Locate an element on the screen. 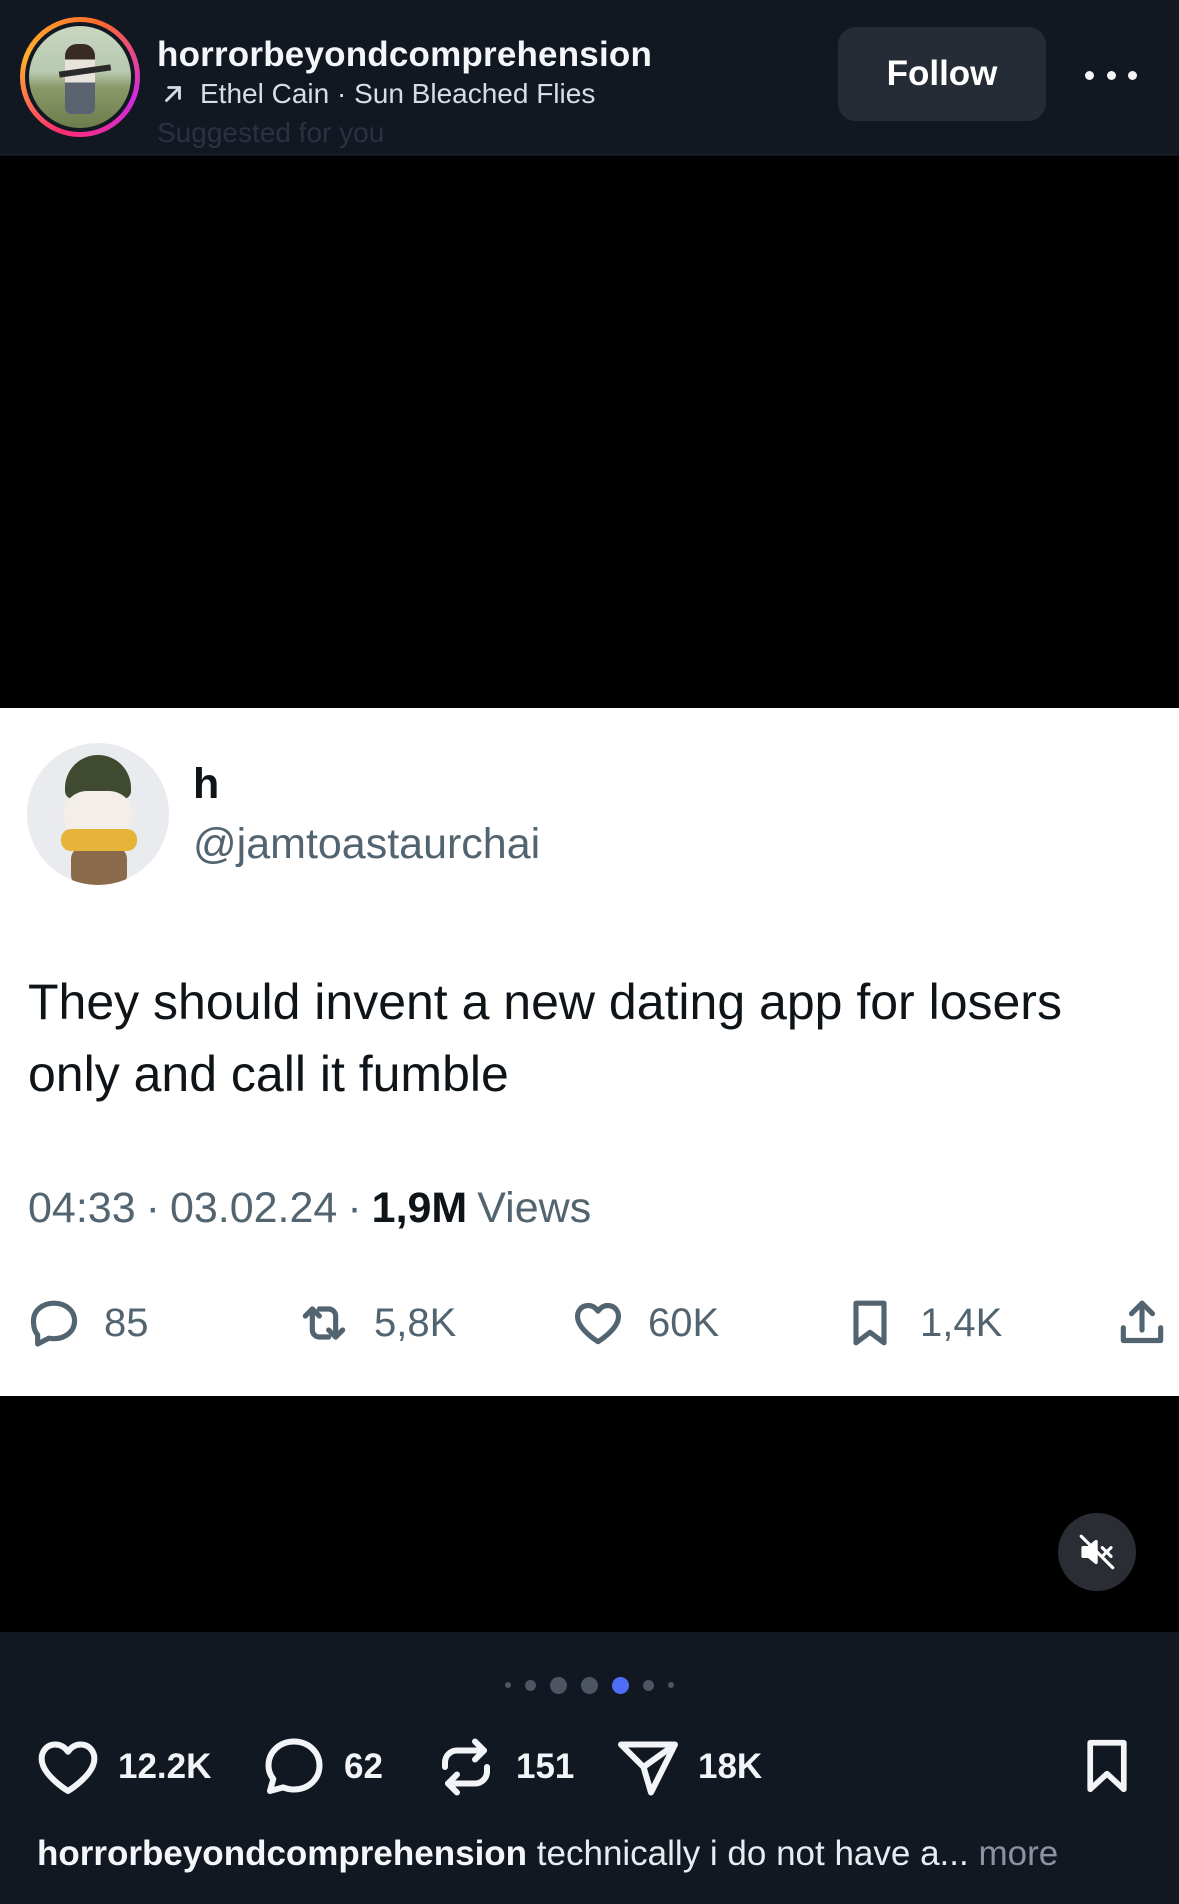 The image size is (1179, 1904). tweet-actions: 85 5,8K 60K 1,4K is located at coordinates (589, 1323).